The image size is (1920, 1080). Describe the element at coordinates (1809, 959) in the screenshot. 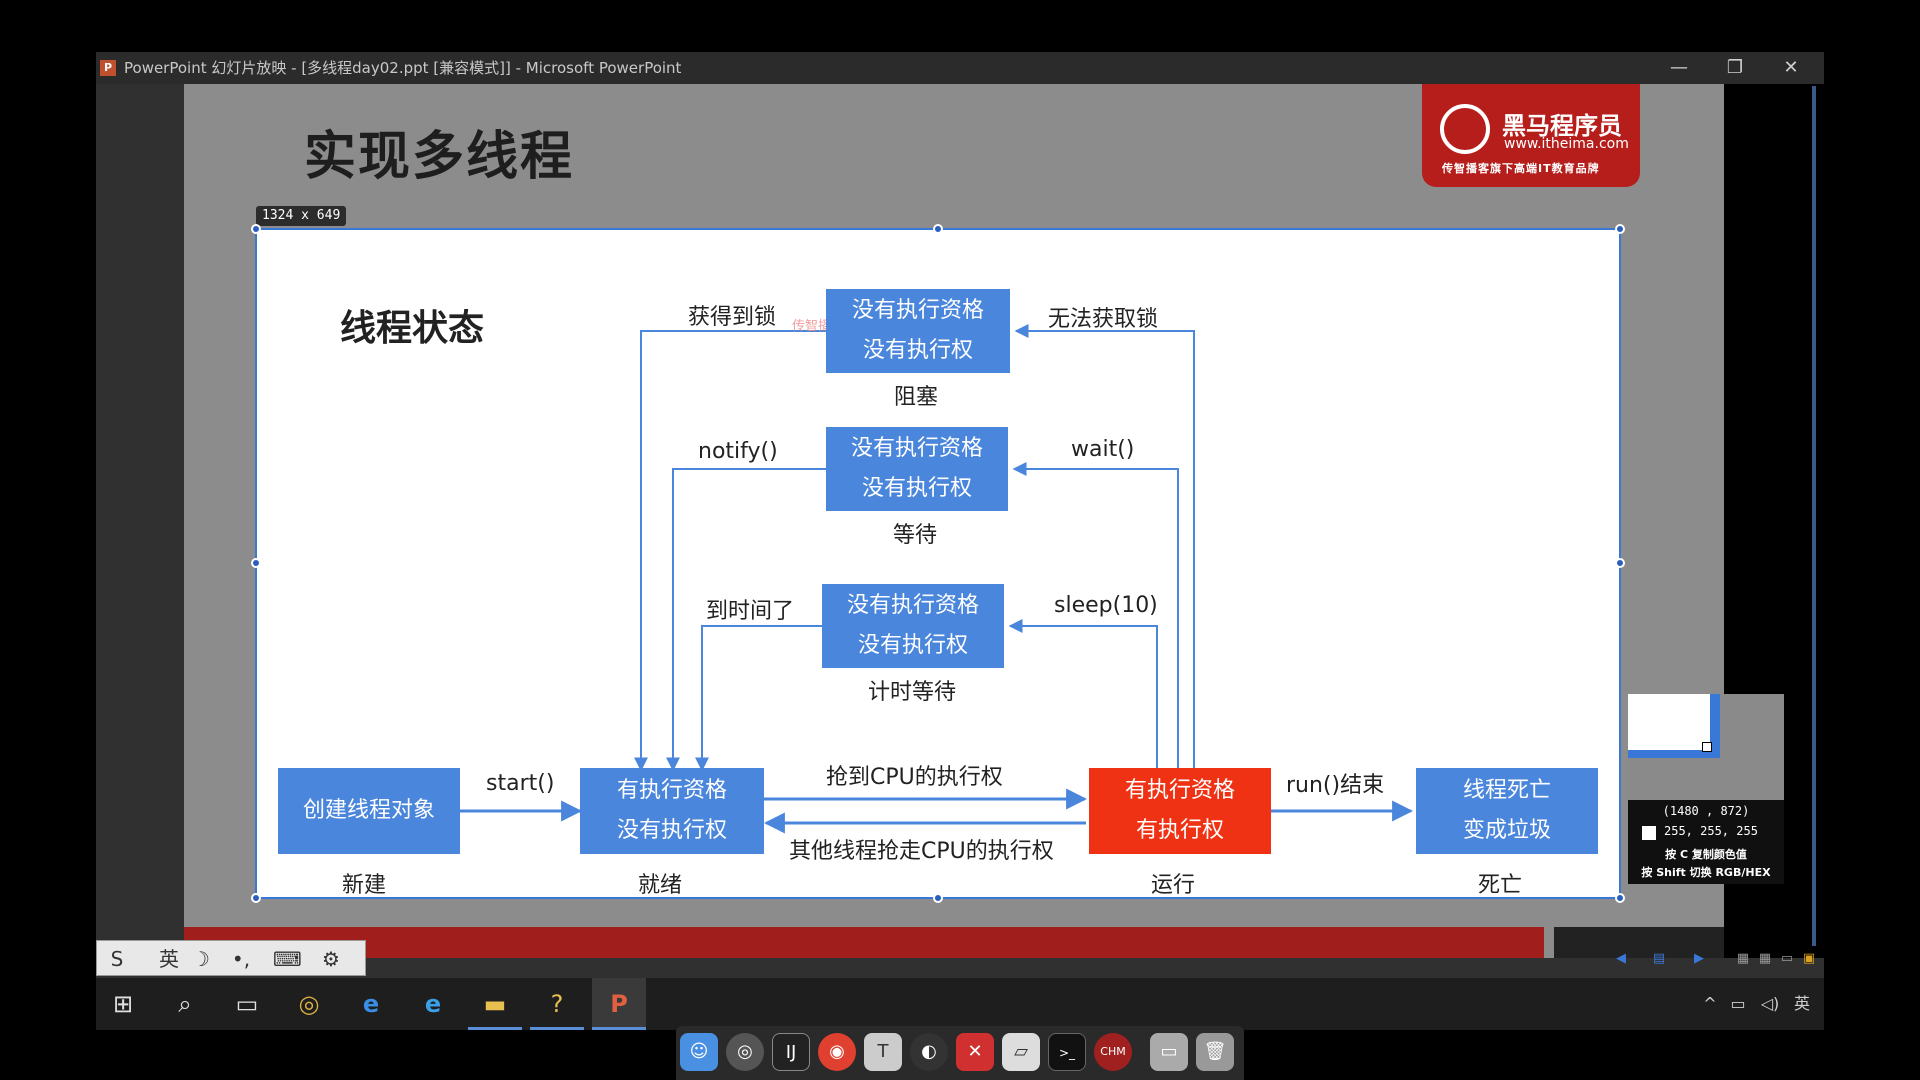

I see `slideshow-view-icon: ▣` at that location.